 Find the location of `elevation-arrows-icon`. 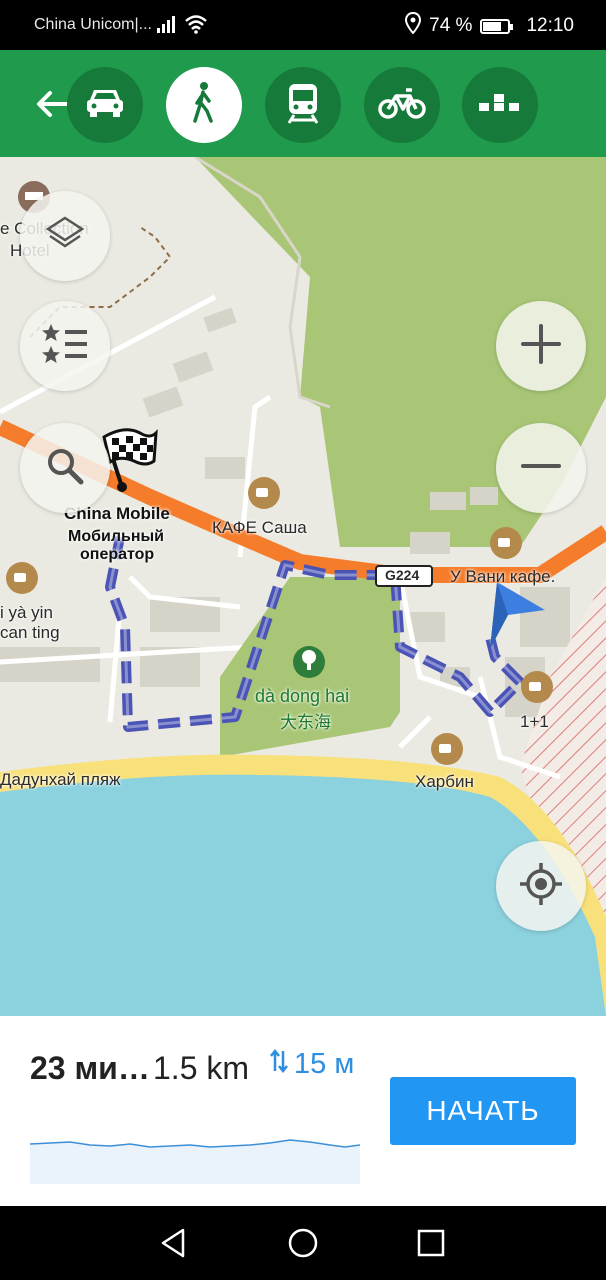

elevation-arrows-icon is located at coordinates (279, 1064).